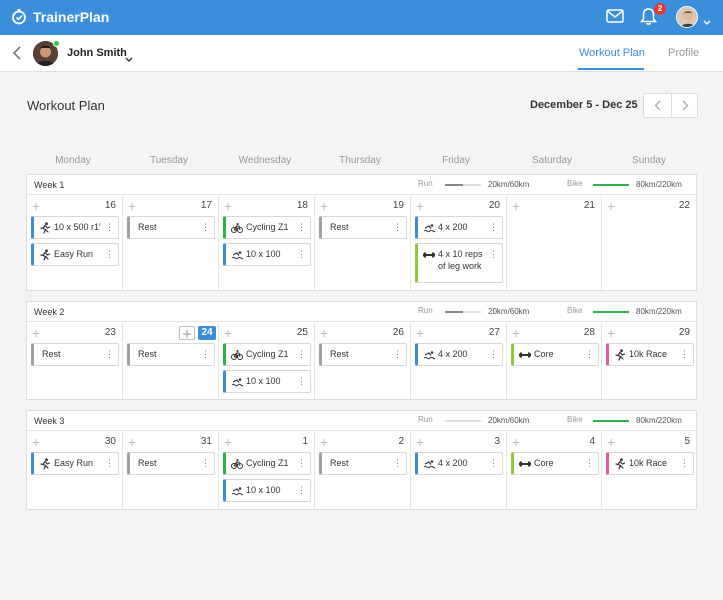 Image resolution: width=723 pixels, height=600 pixels. Describe the element at coordinates (206, 205) in the screenshot. I see `date-number: 17` at that location.